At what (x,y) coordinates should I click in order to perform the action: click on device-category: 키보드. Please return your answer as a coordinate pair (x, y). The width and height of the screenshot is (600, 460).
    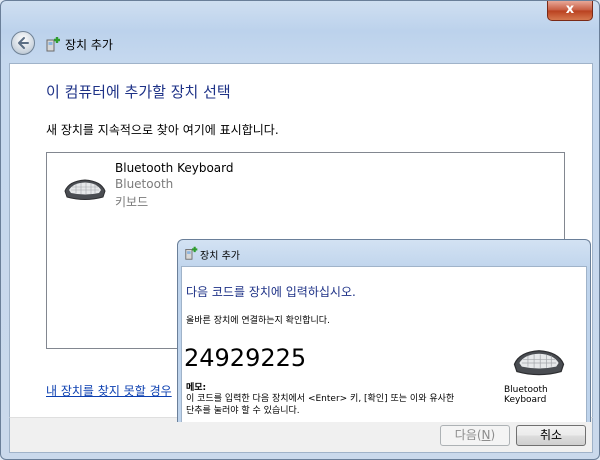
    Looking at the image, I should click on (132, 202).